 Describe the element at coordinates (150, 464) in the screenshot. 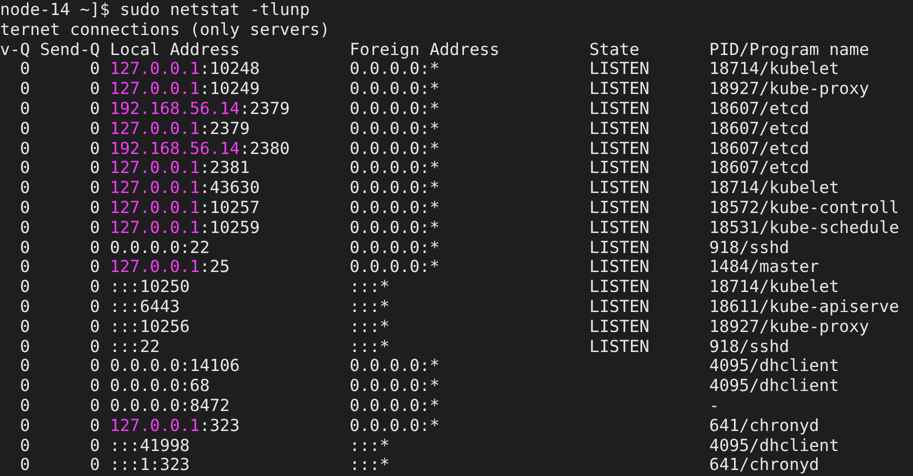

I see `local-address-cell: :::1:323` at that location.